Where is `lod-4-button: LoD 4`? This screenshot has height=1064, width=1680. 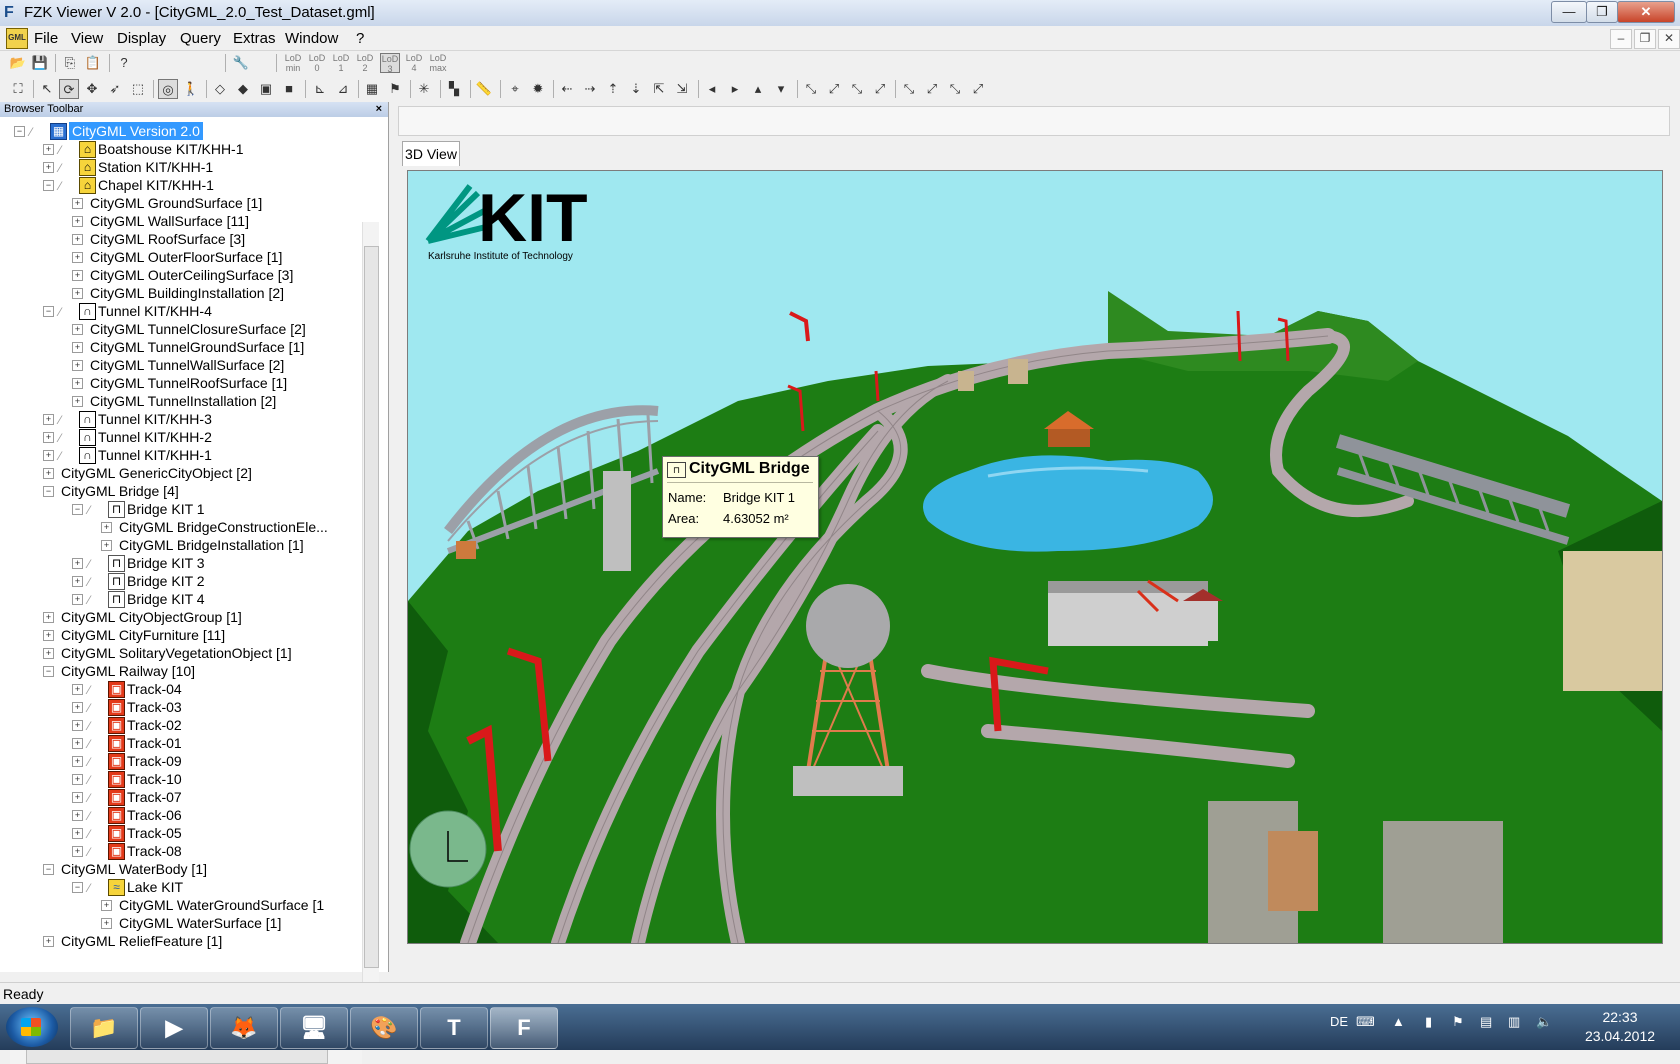 lod-4-button: LoD 4 is located at coordinates (414, 63).